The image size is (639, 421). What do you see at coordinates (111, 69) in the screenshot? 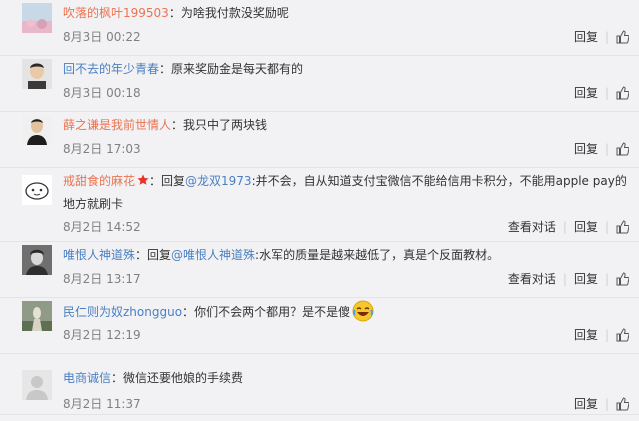
I see `username-link: 回不去的年少青春` at bounding box center [111, 69].